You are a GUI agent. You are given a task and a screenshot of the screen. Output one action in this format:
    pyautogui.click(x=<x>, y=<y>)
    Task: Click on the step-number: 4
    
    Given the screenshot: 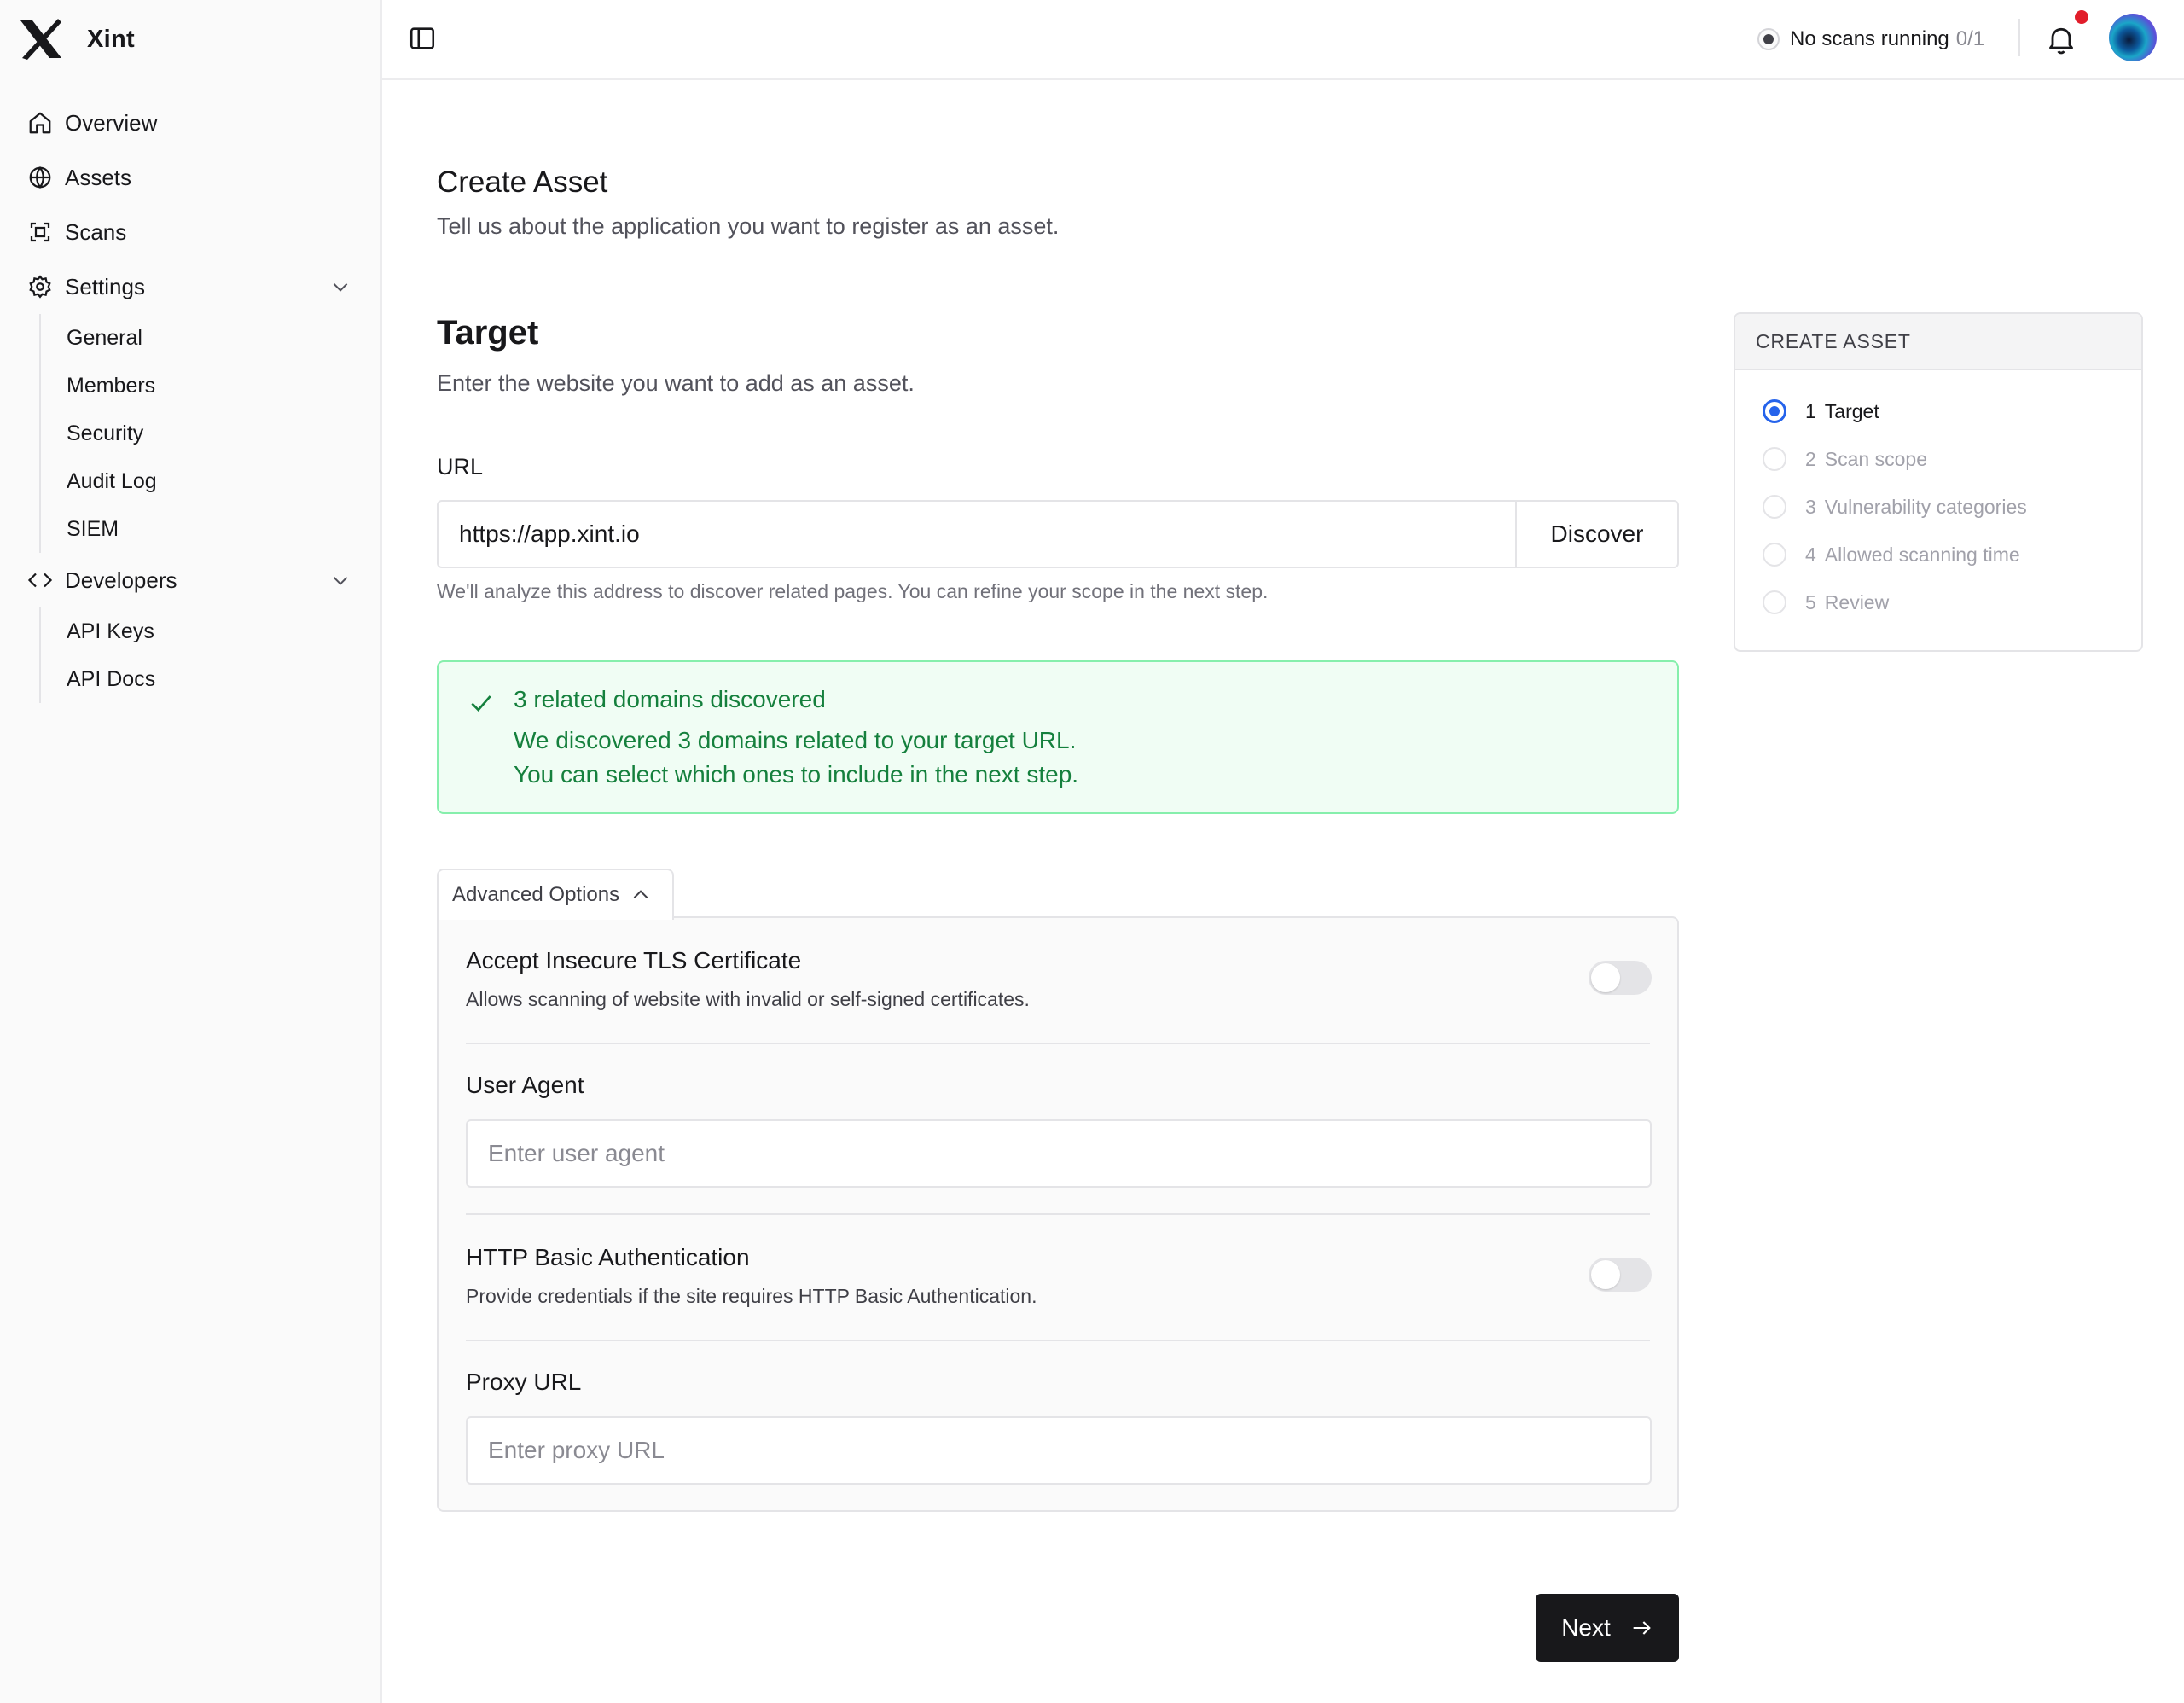 What is the action you would take?
    pyautogui.click(x=1811, y=554)
    